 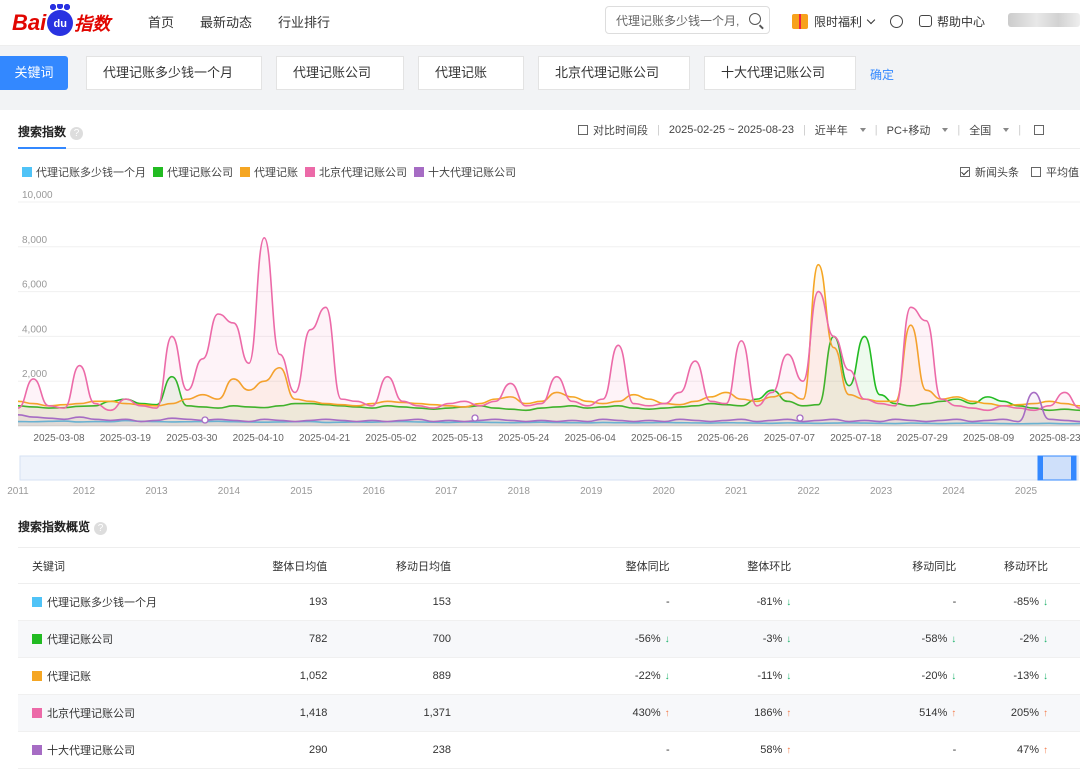 I want to click on help-center-link: 帮助中心, so click(x=961, y=21).